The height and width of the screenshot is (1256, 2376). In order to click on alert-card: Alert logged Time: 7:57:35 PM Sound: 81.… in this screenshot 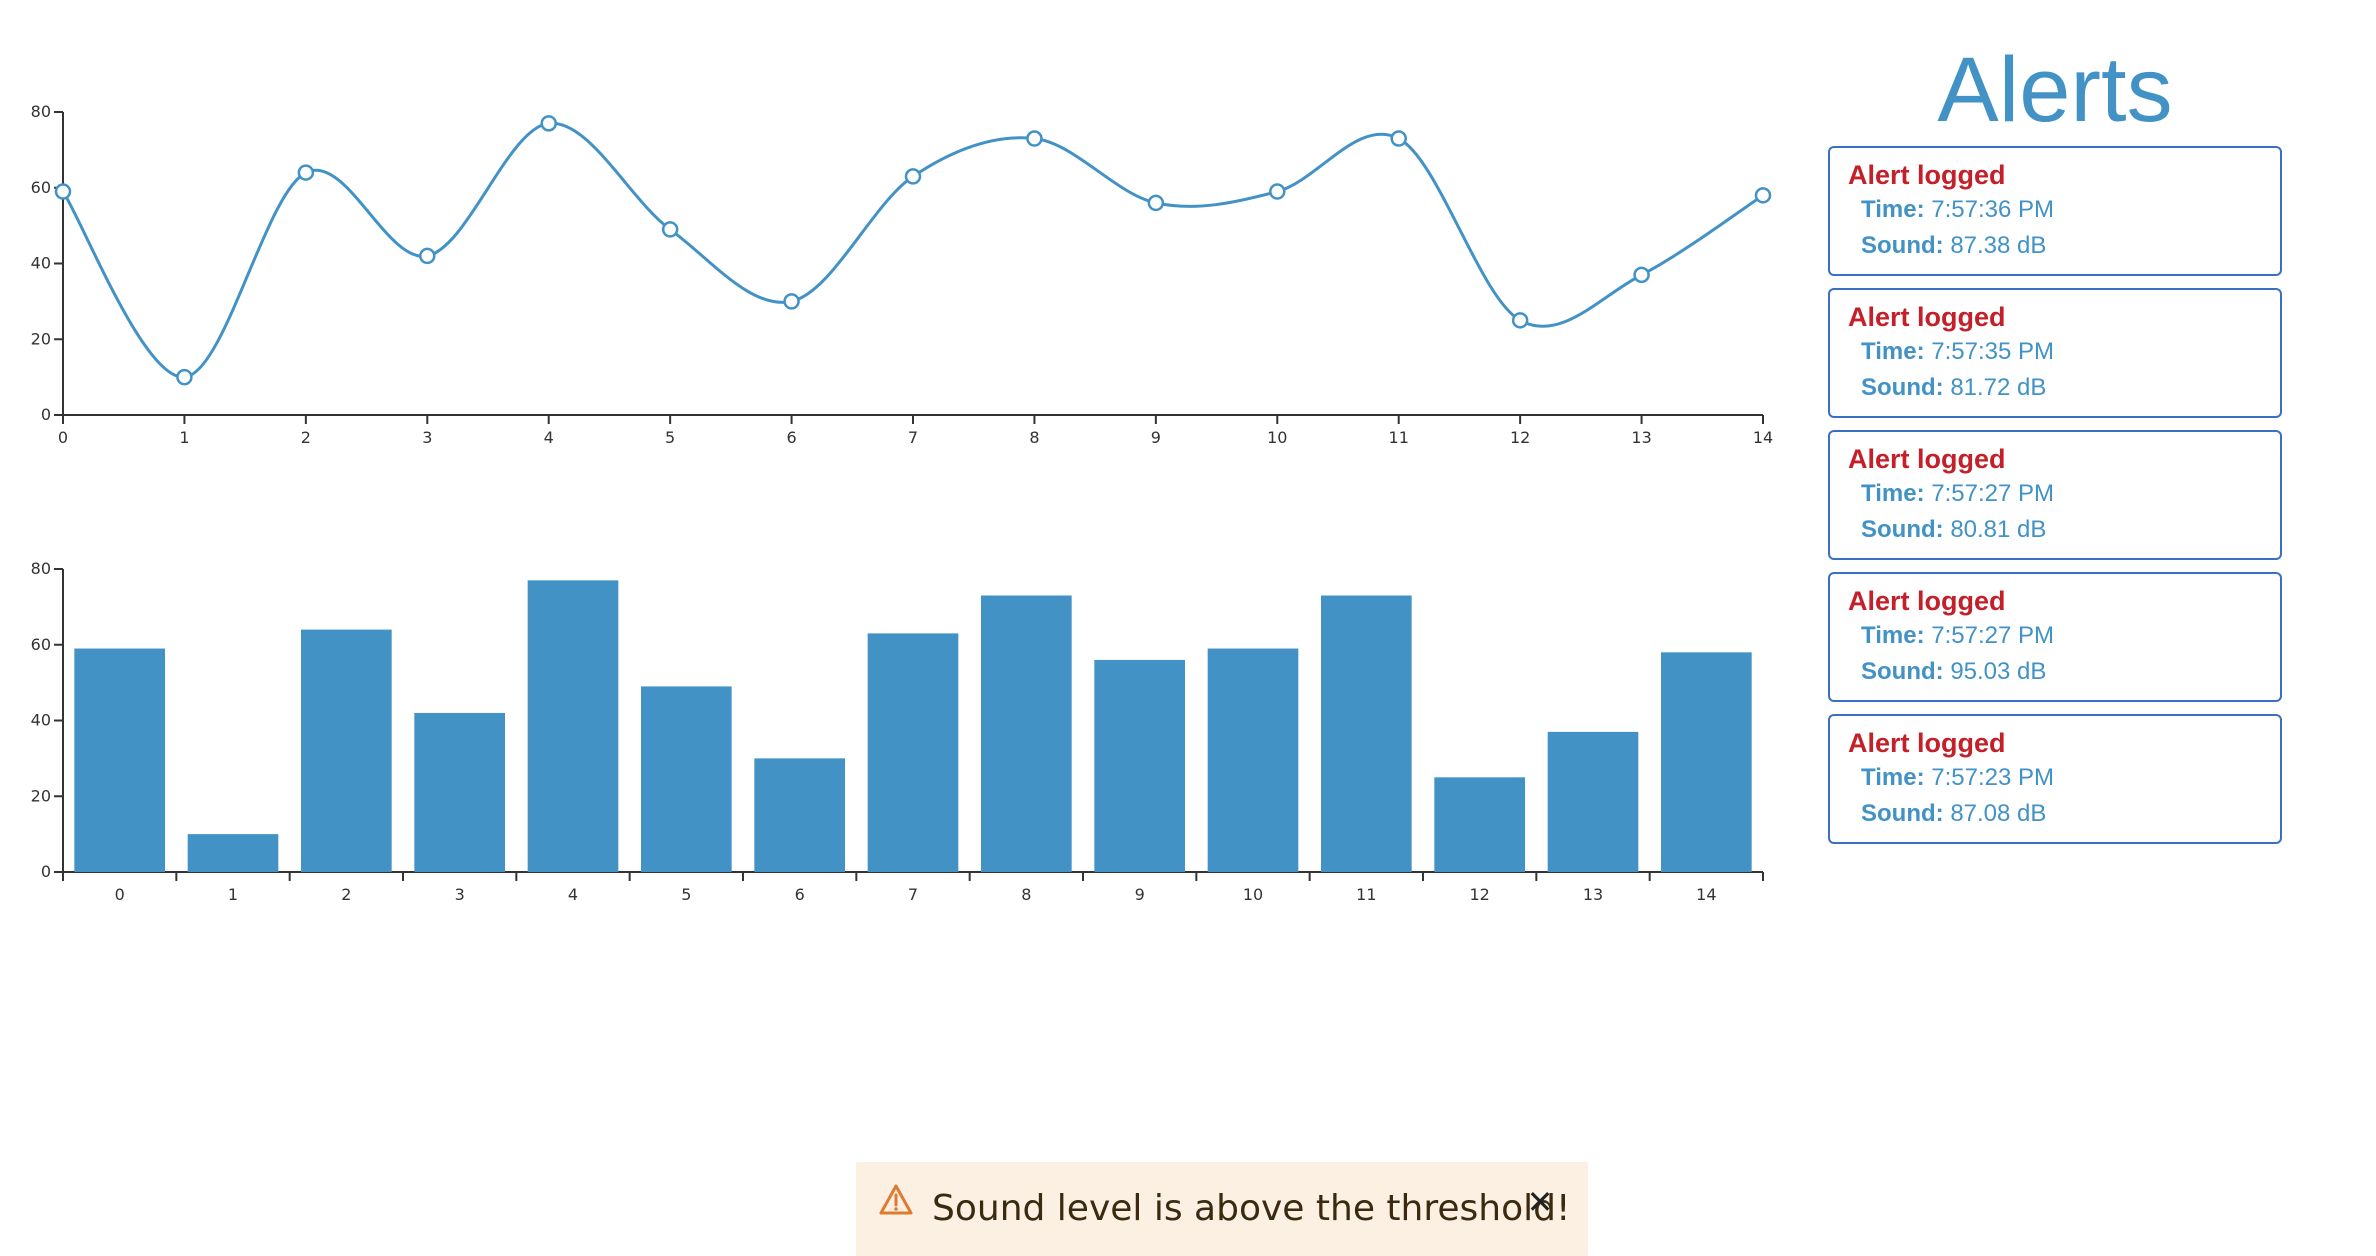, I will do `click(2055, 353)`.